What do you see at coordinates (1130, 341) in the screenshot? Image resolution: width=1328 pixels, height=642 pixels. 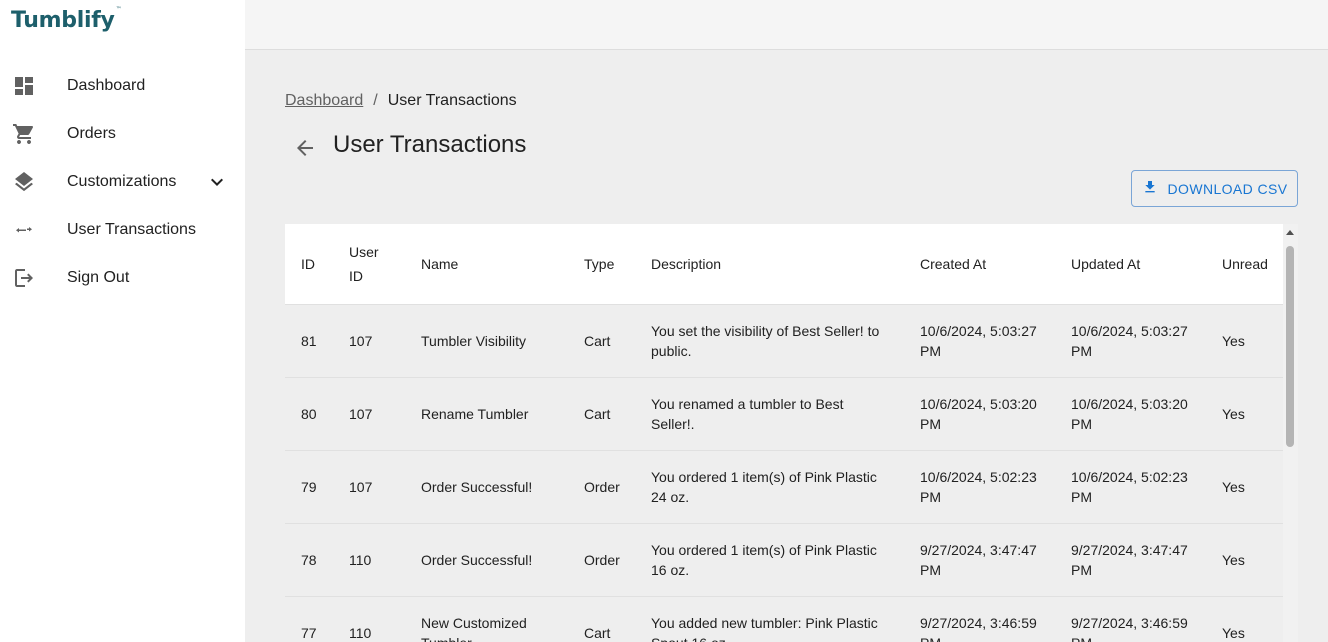 I see `cell-updated-at: 10/6/2024, 5:03:27 PM` at bounding box center [1130, 341].